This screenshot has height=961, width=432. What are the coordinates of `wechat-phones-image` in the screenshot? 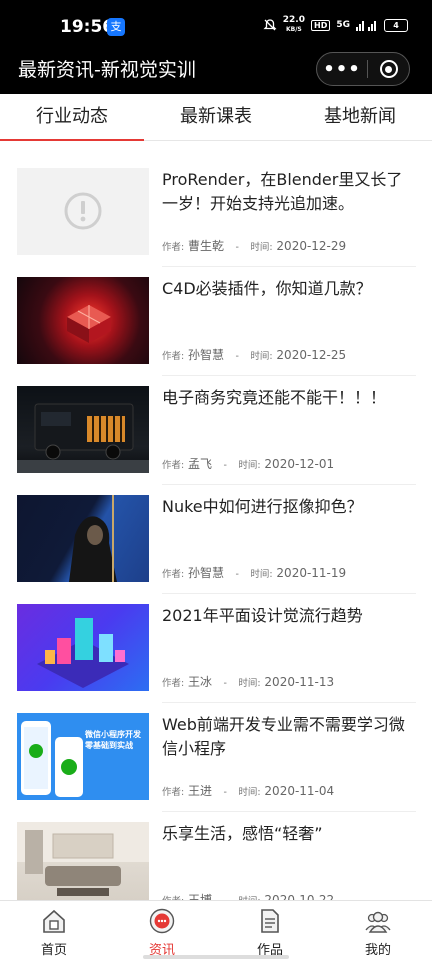 It's located at (52, 759).